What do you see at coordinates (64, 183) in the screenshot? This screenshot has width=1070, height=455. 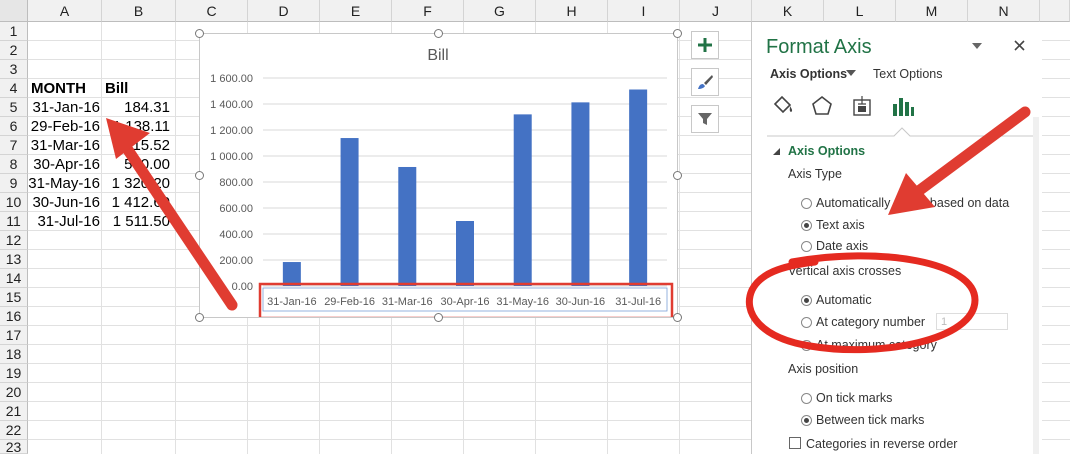 I see `cell-month: 31-May-16` at bounding box center [64, 183].